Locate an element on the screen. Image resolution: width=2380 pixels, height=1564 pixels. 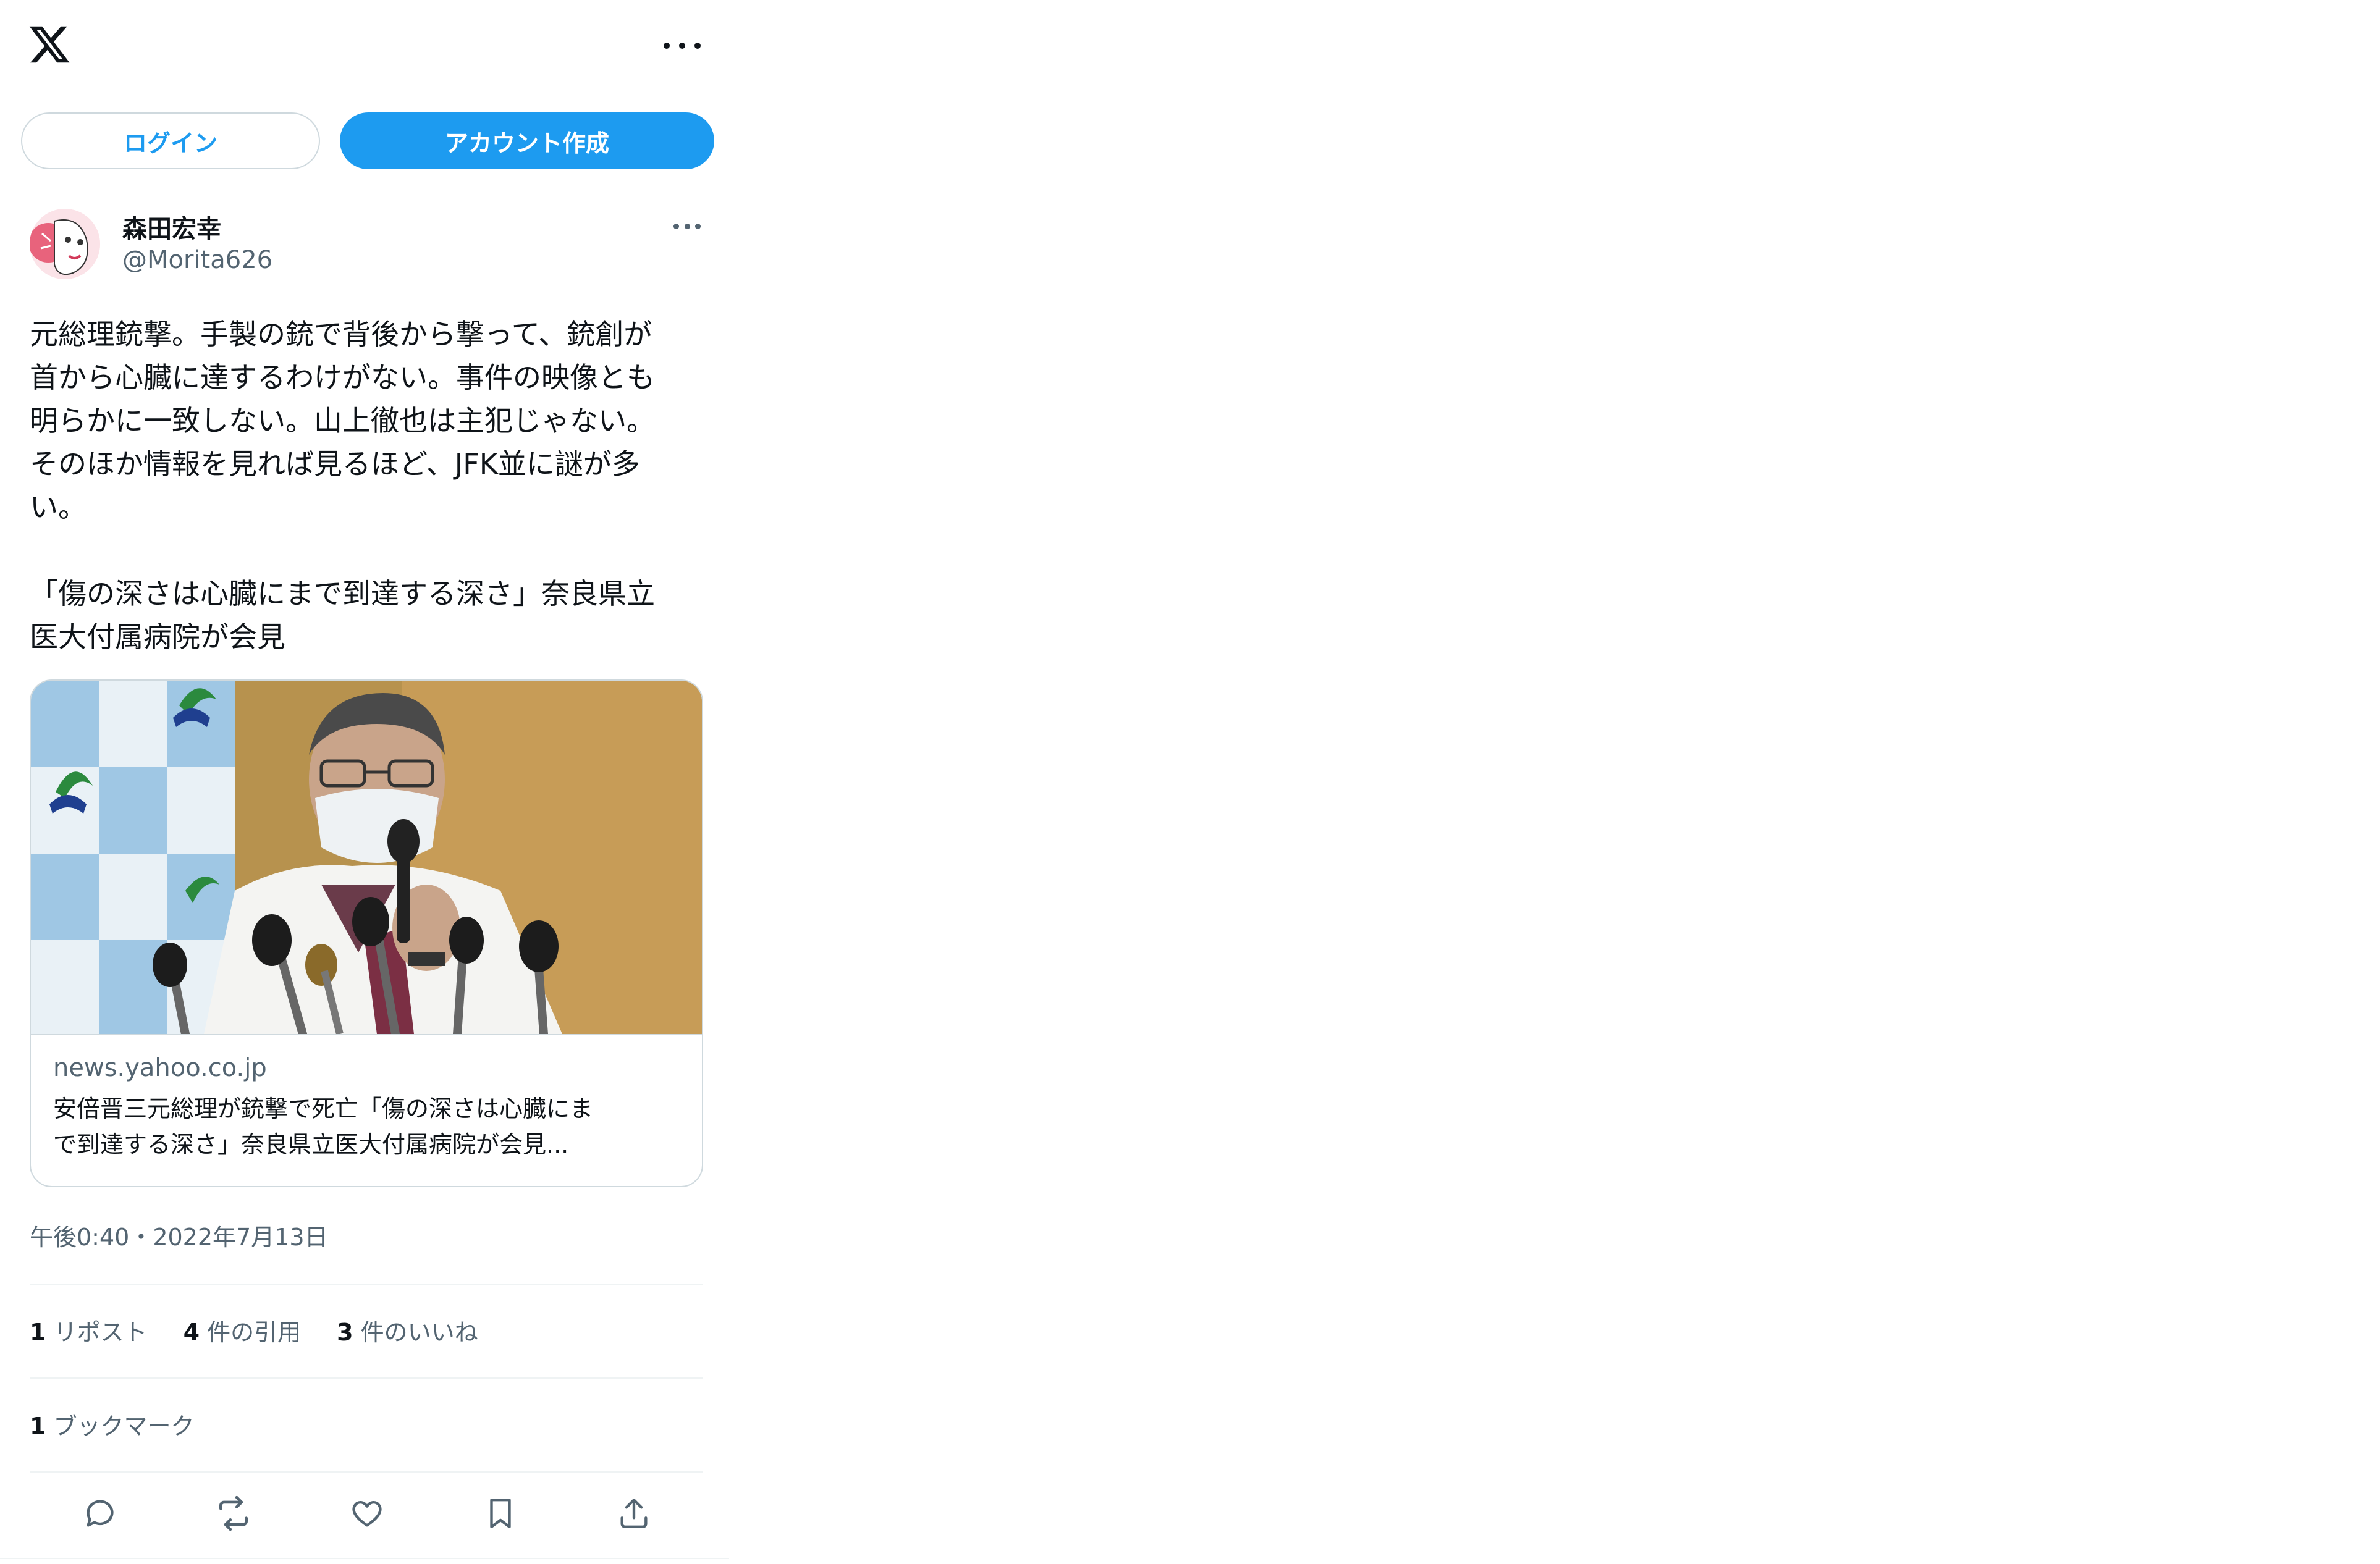
avatar is located at coordinates (65, 244).